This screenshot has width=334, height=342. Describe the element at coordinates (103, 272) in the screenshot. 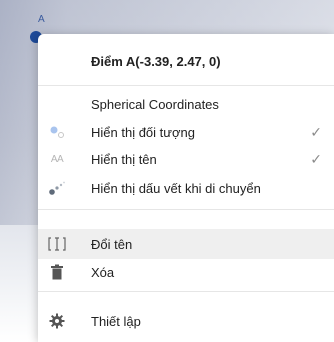

I see `menu-item-label: Xóa` at that location.